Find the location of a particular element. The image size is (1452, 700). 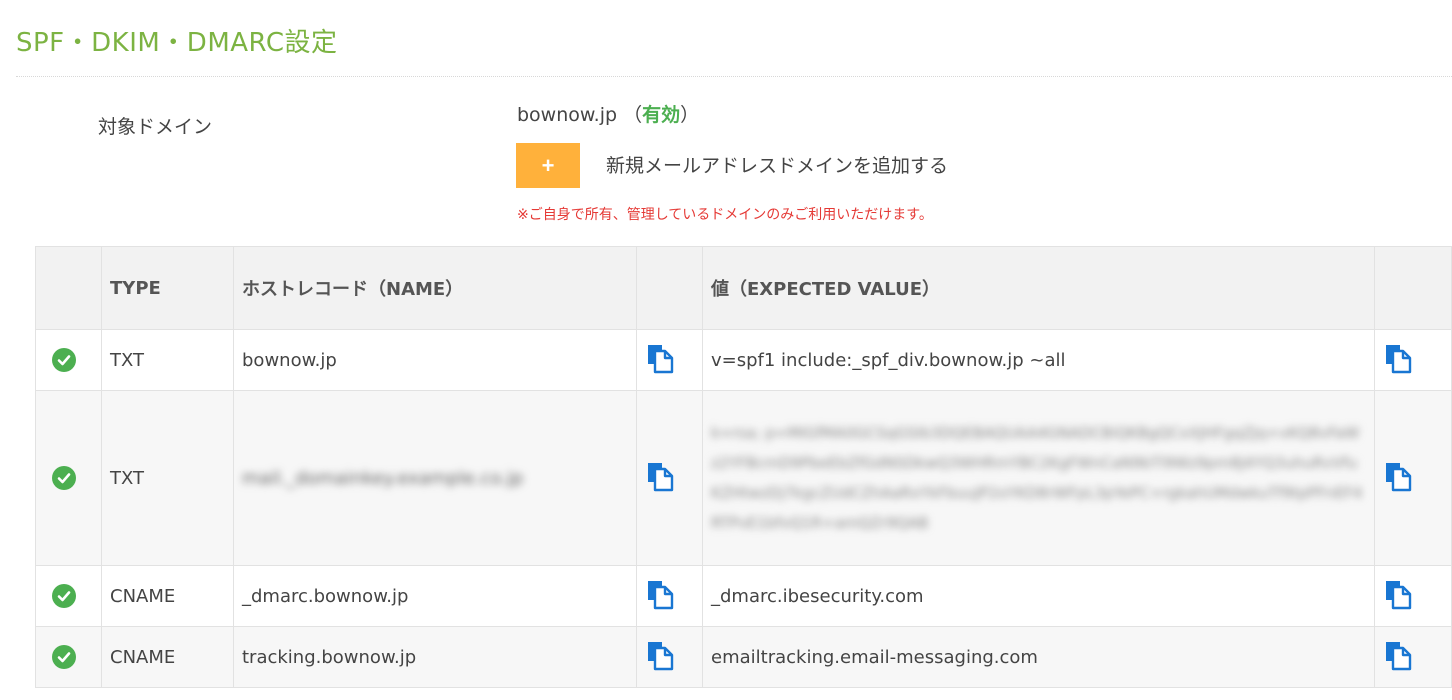

host-cell: _dmarc.bownow.jp is located at coordinates (435, 596).